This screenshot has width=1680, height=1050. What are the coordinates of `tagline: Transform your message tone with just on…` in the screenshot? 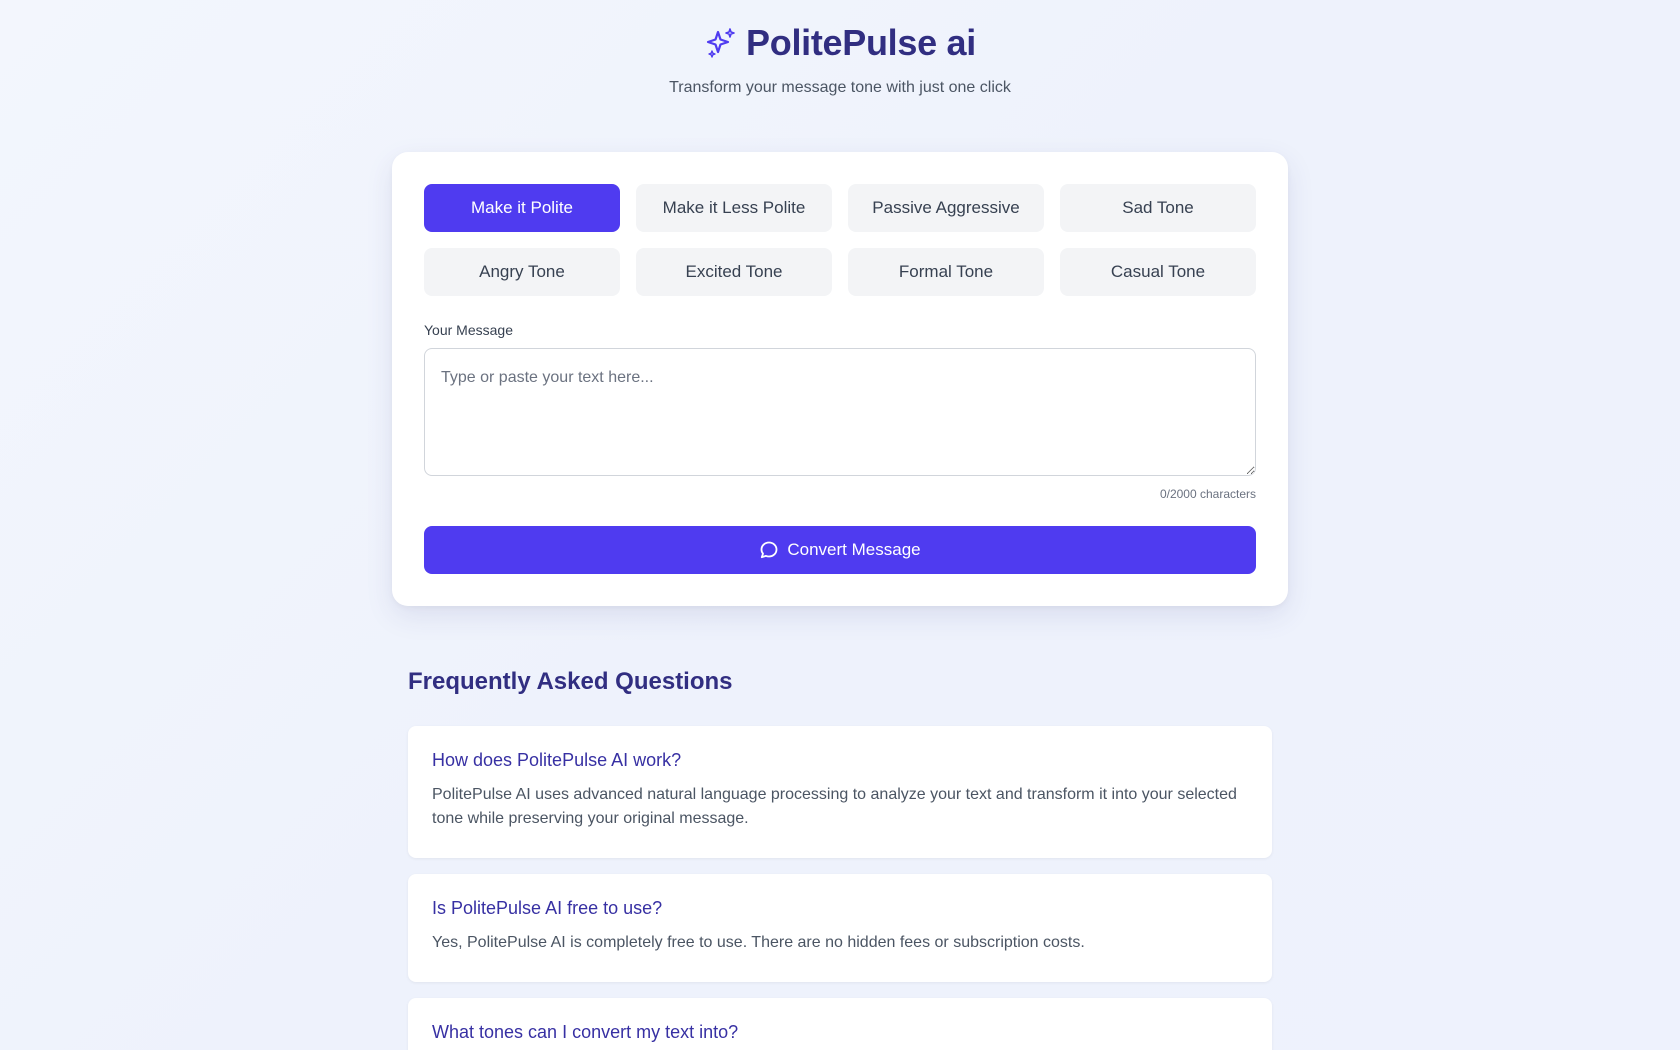 It's located at (840, 87).